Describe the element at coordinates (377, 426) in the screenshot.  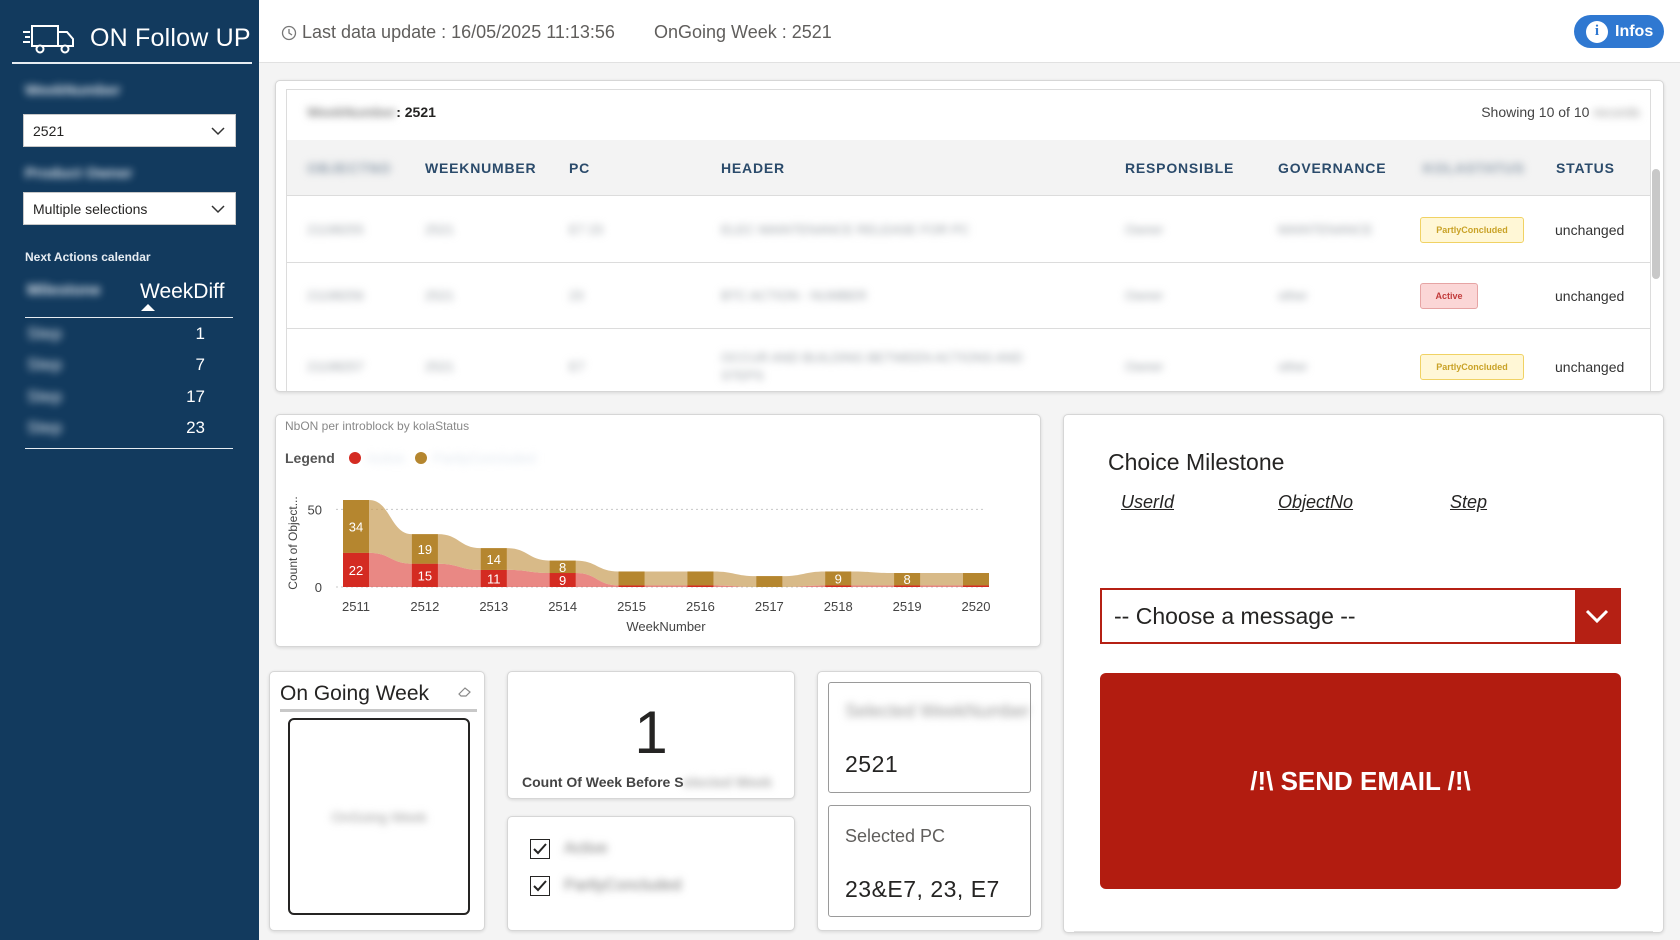
I see `chart-title: NbON per introblock by kolaStatus` at that location.